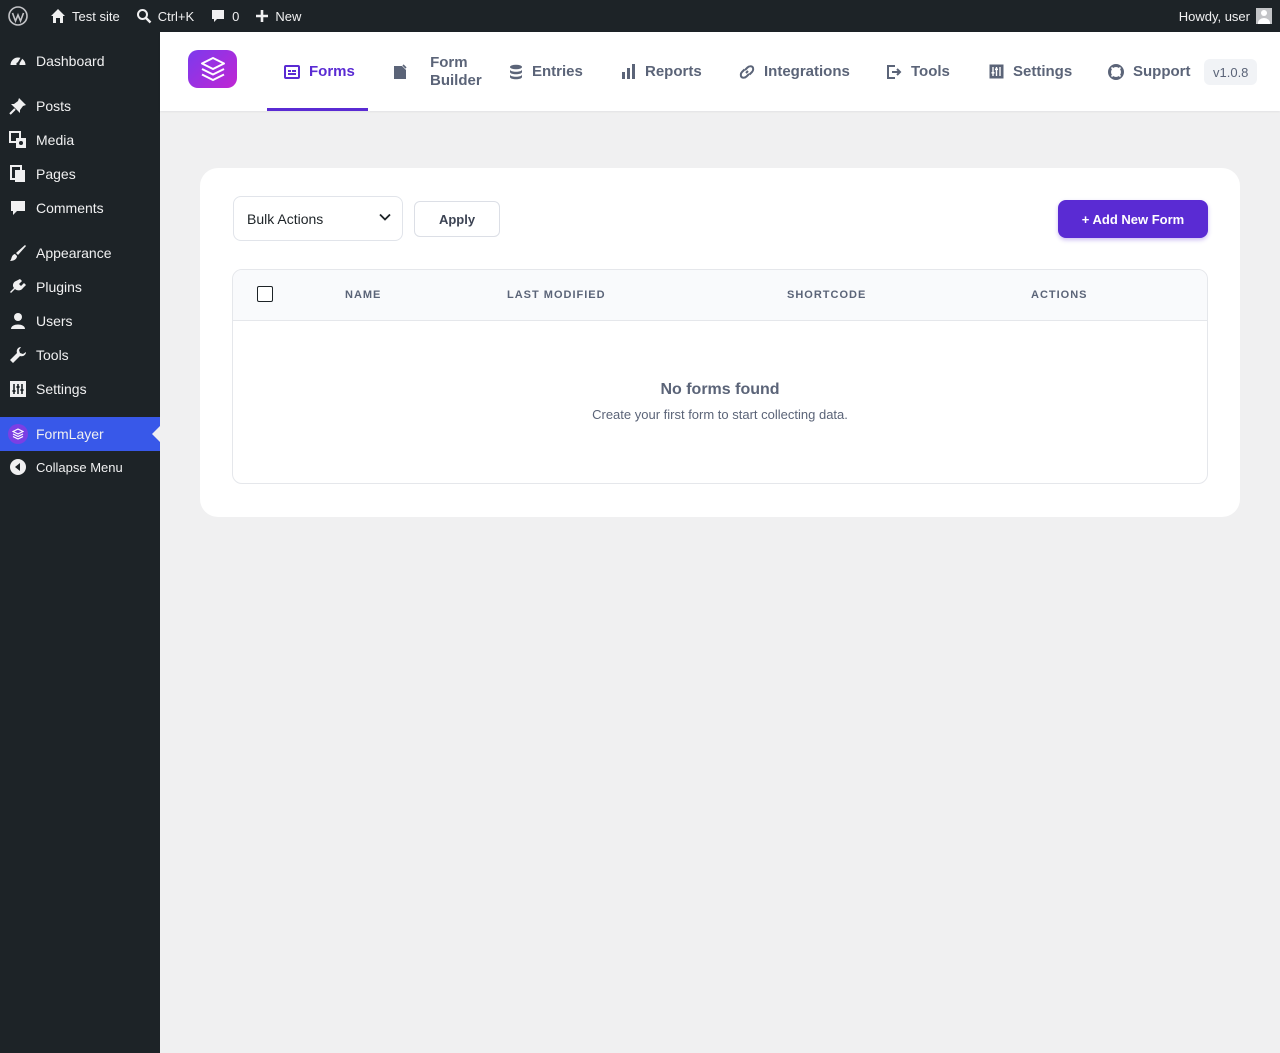  What do you see at coordinates (58, 16) in the screenshot?
I see `home-icon` at bounding box center [58, 16].